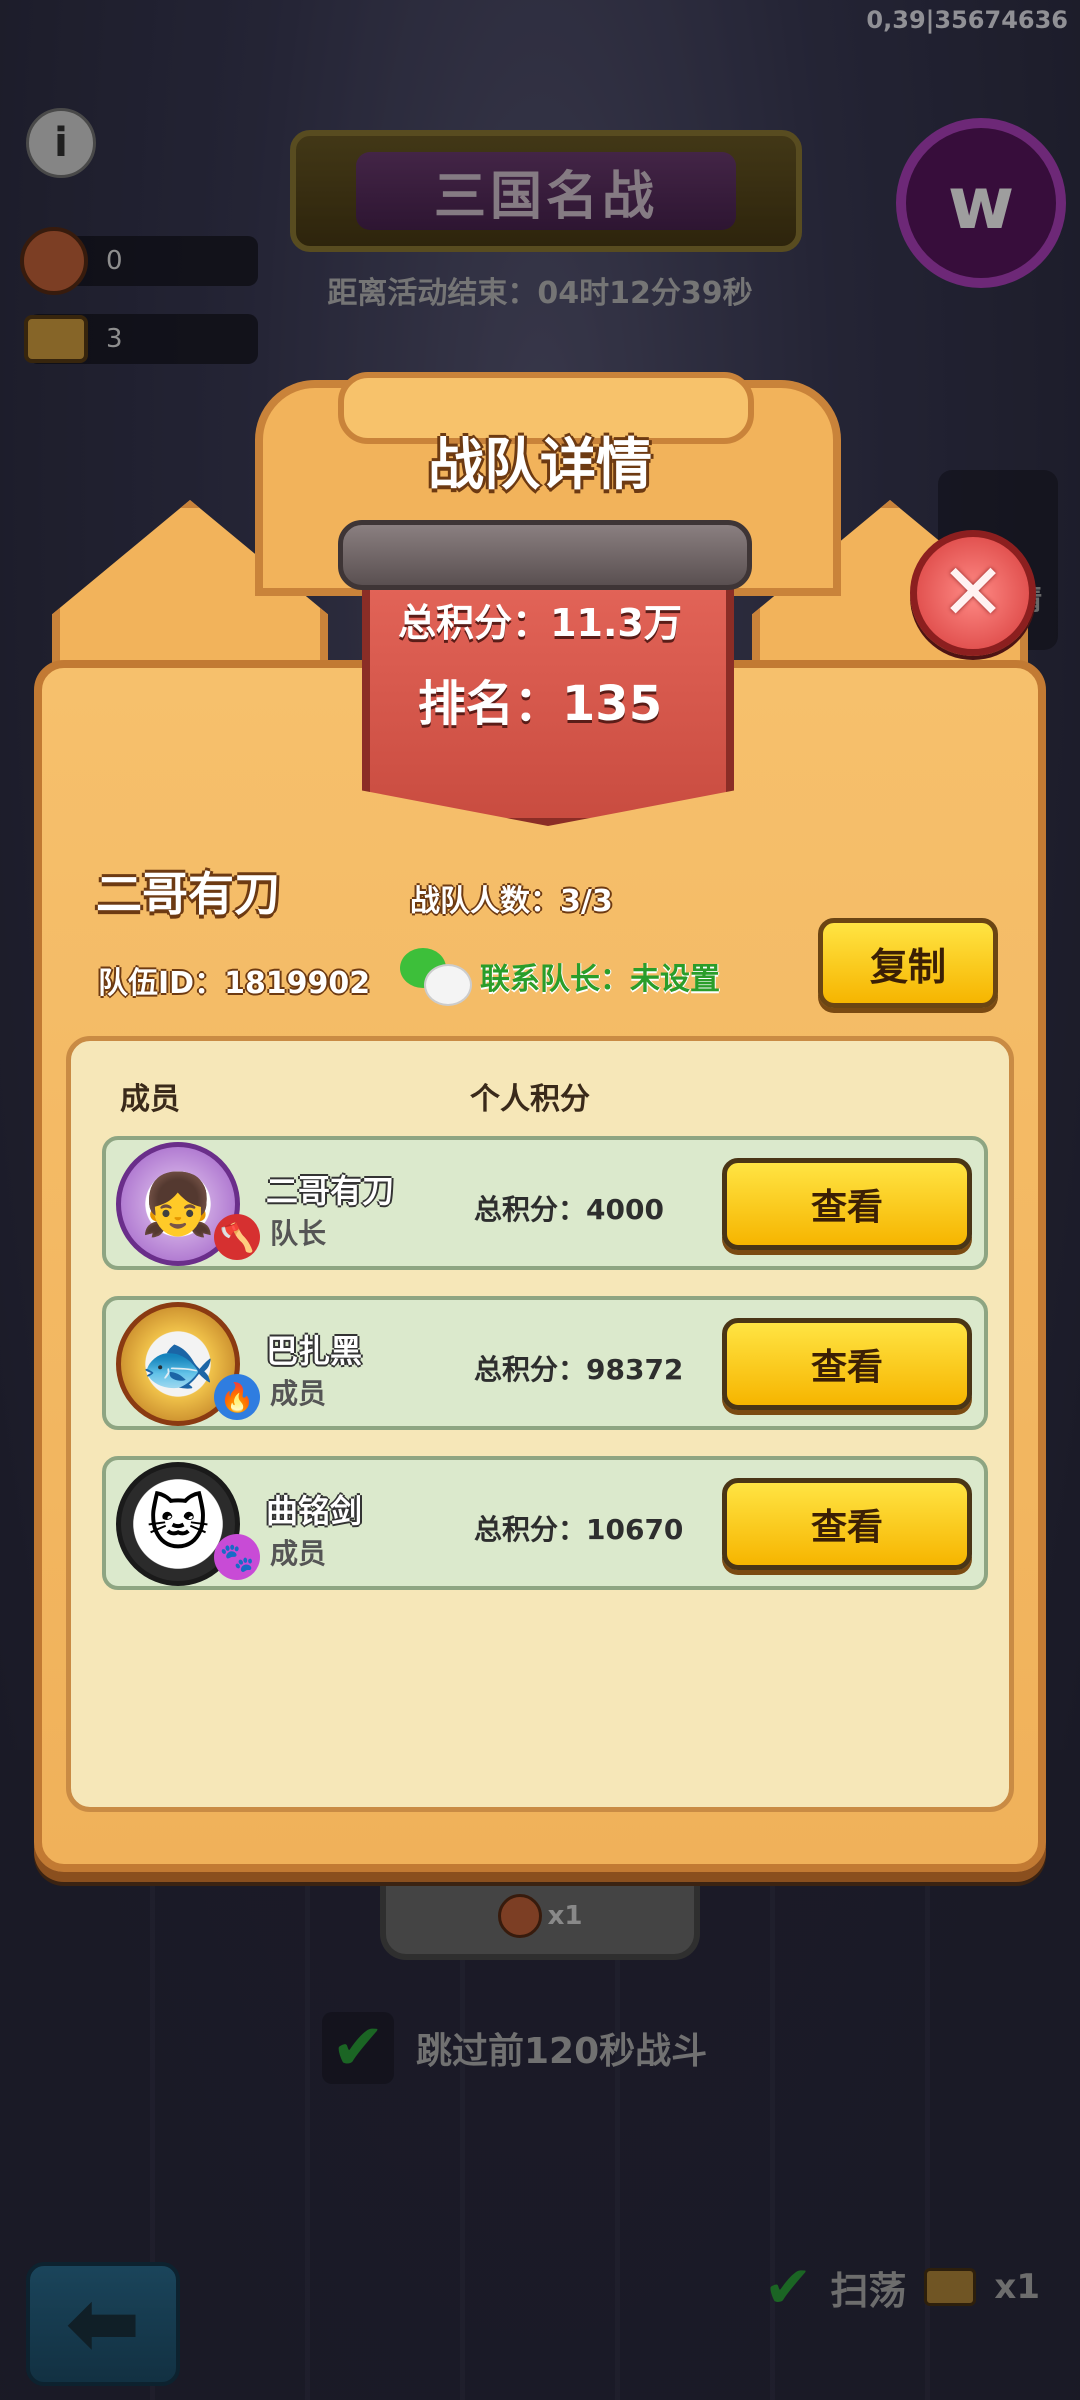 The height and width of the screenshot is (2400, 1080). Describe the element at coordinates (530, 1099) in the screenshot. I see `column-header-score: 个人积分` at that location.